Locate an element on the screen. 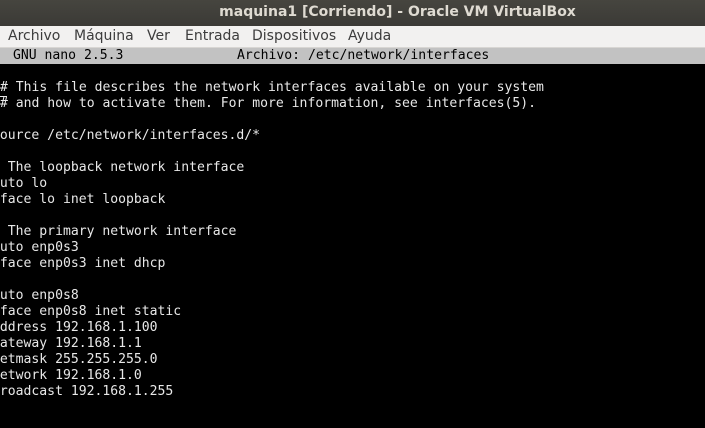 The width and height of the screenshot is (705, 428). file-line: auto enp0s3 is located at coordinates (39, 247).